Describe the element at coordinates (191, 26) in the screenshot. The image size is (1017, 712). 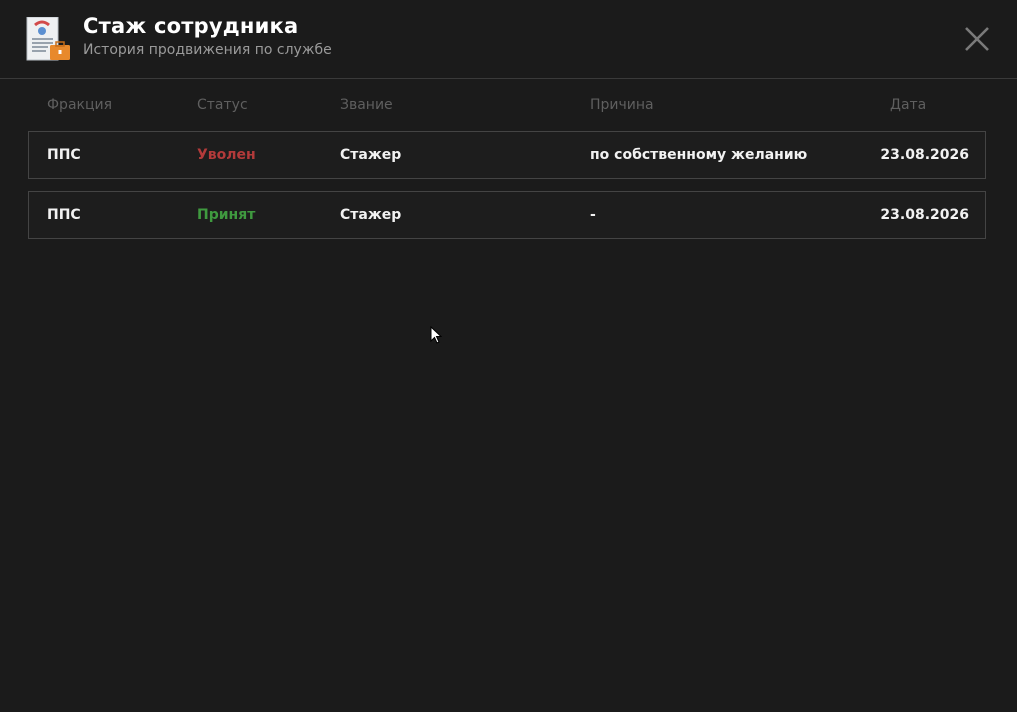
I see `page-title: Стаж сотрудника` at that location.